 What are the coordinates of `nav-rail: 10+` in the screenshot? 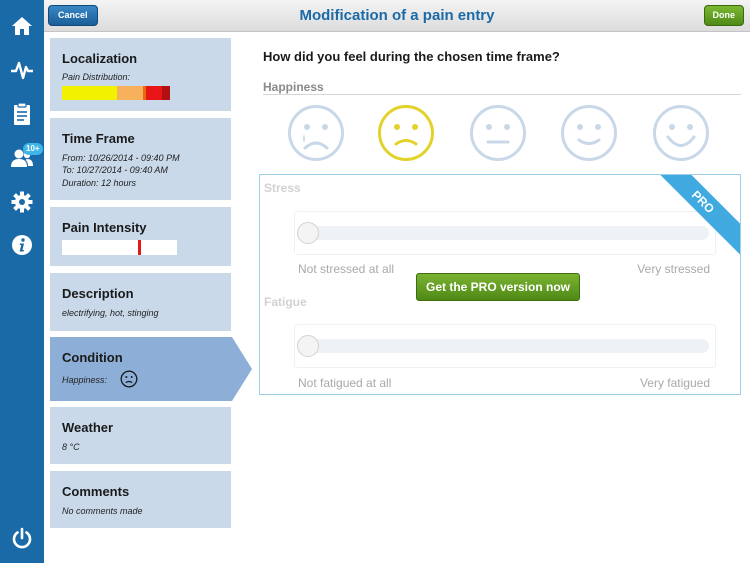 It's located at (22, 281).